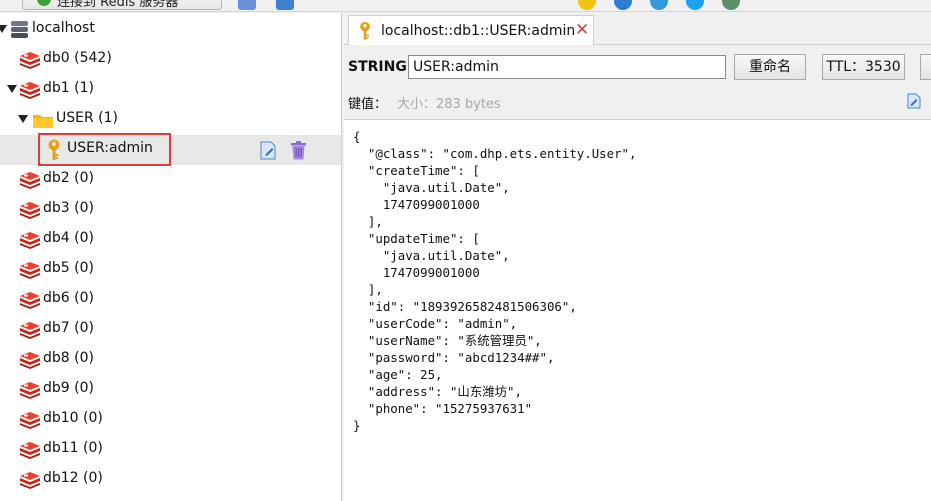 This screenshot has width=931, height=501. I want to click on db-name: db5, so click(56, 268).